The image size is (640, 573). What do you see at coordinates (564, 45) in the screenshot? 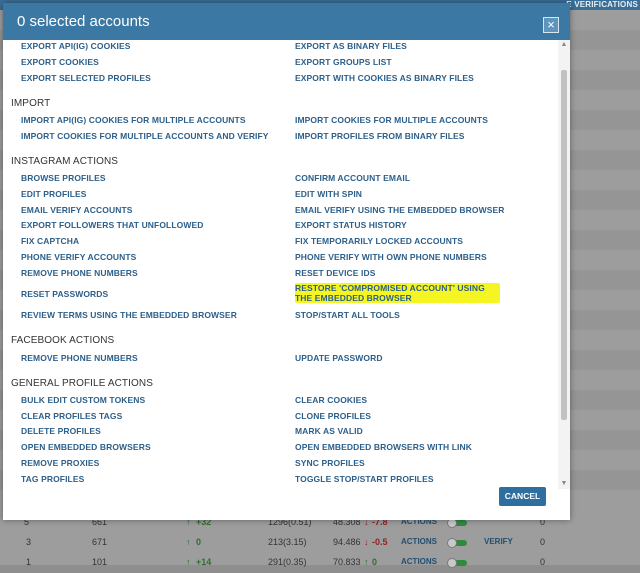
I see `scroll-up-icon: ▲` at bounding box center [564, 45].